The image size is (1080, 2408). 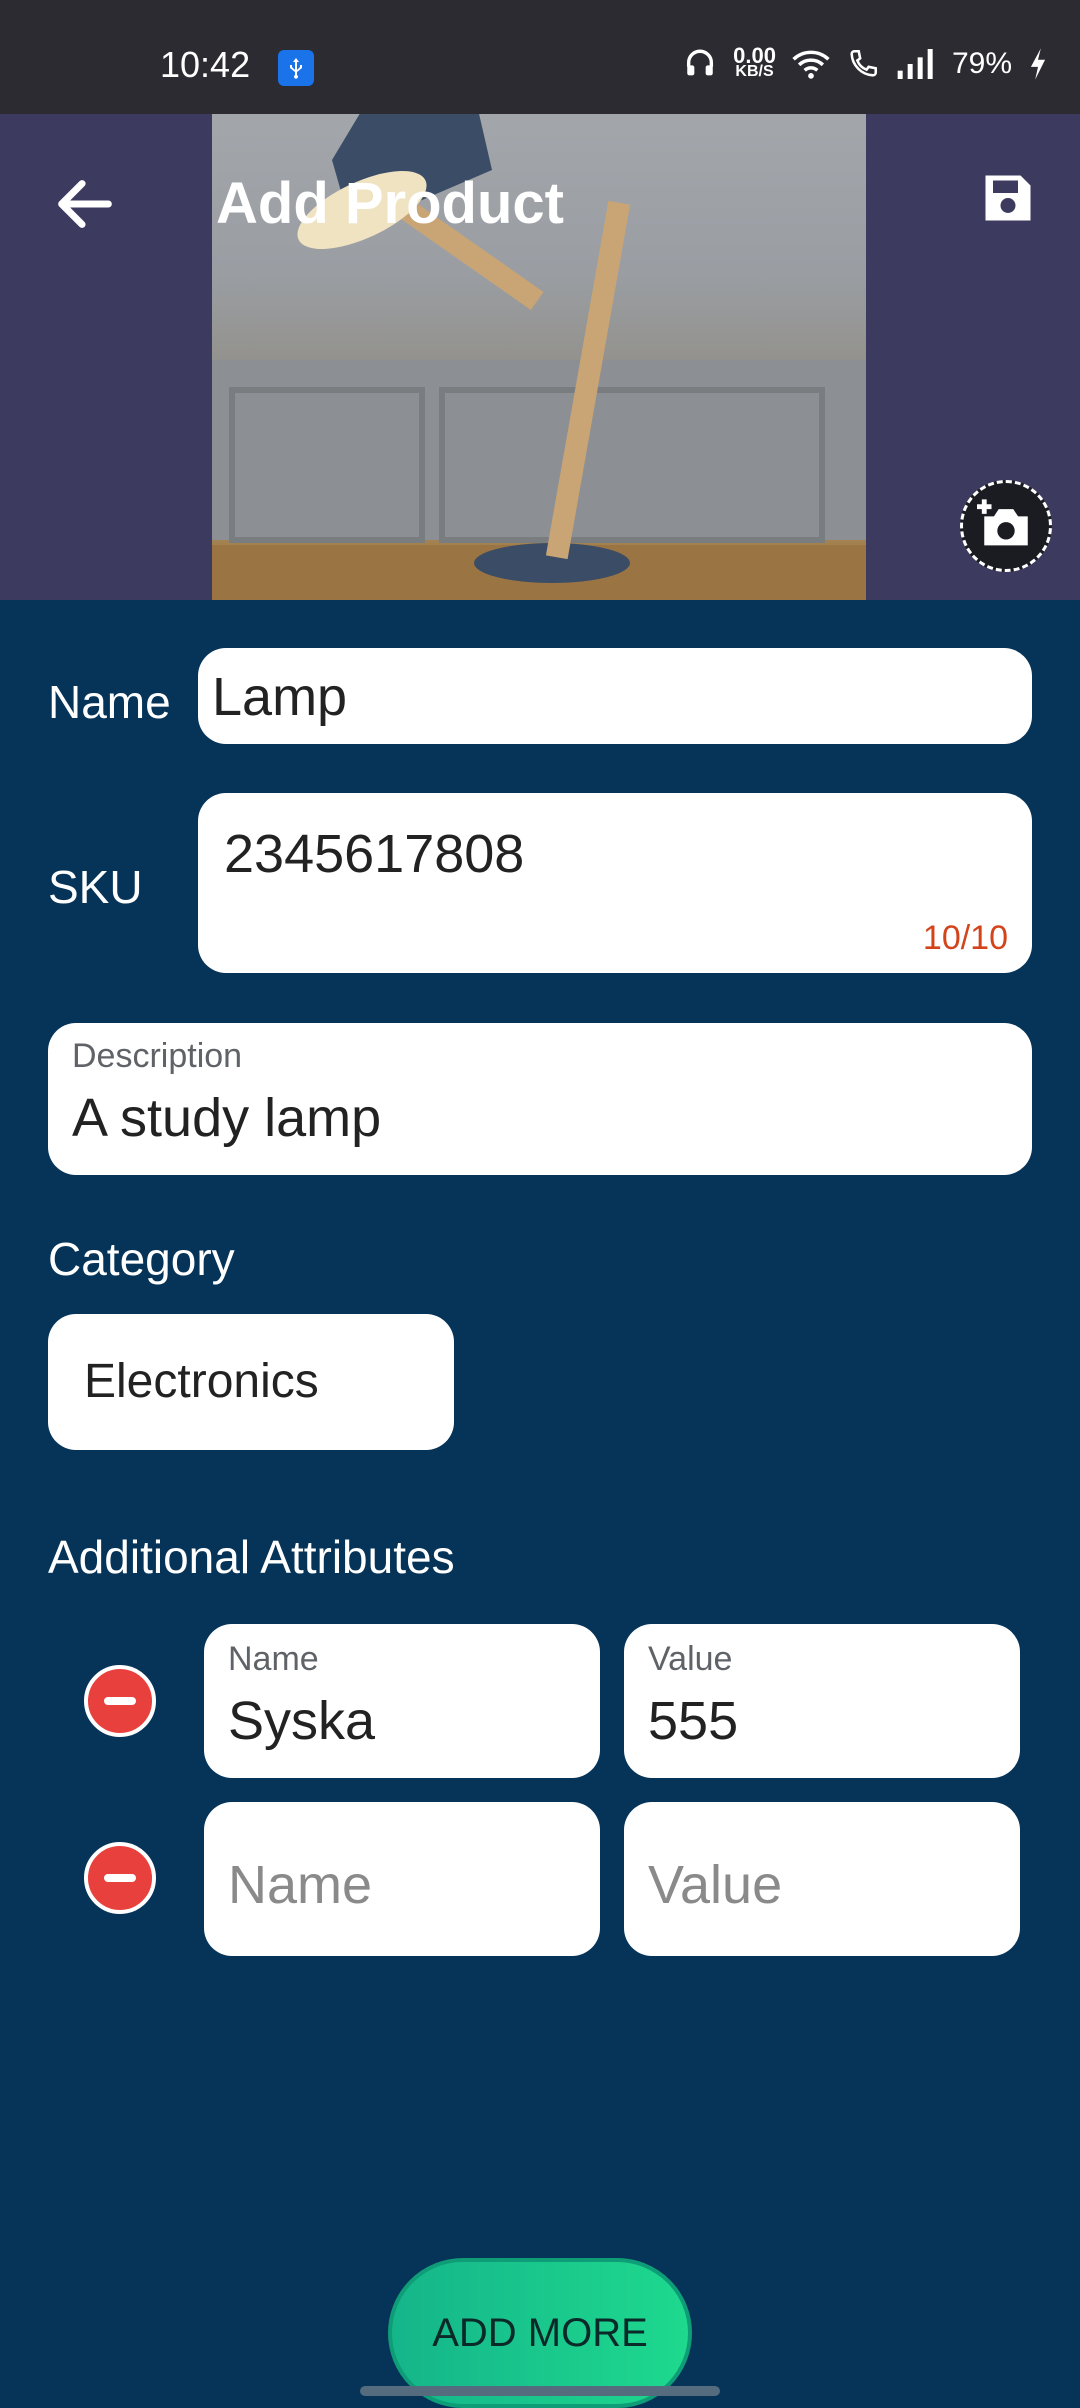 I want to click on category-select: Electronics, so click(x=251, y=1382).